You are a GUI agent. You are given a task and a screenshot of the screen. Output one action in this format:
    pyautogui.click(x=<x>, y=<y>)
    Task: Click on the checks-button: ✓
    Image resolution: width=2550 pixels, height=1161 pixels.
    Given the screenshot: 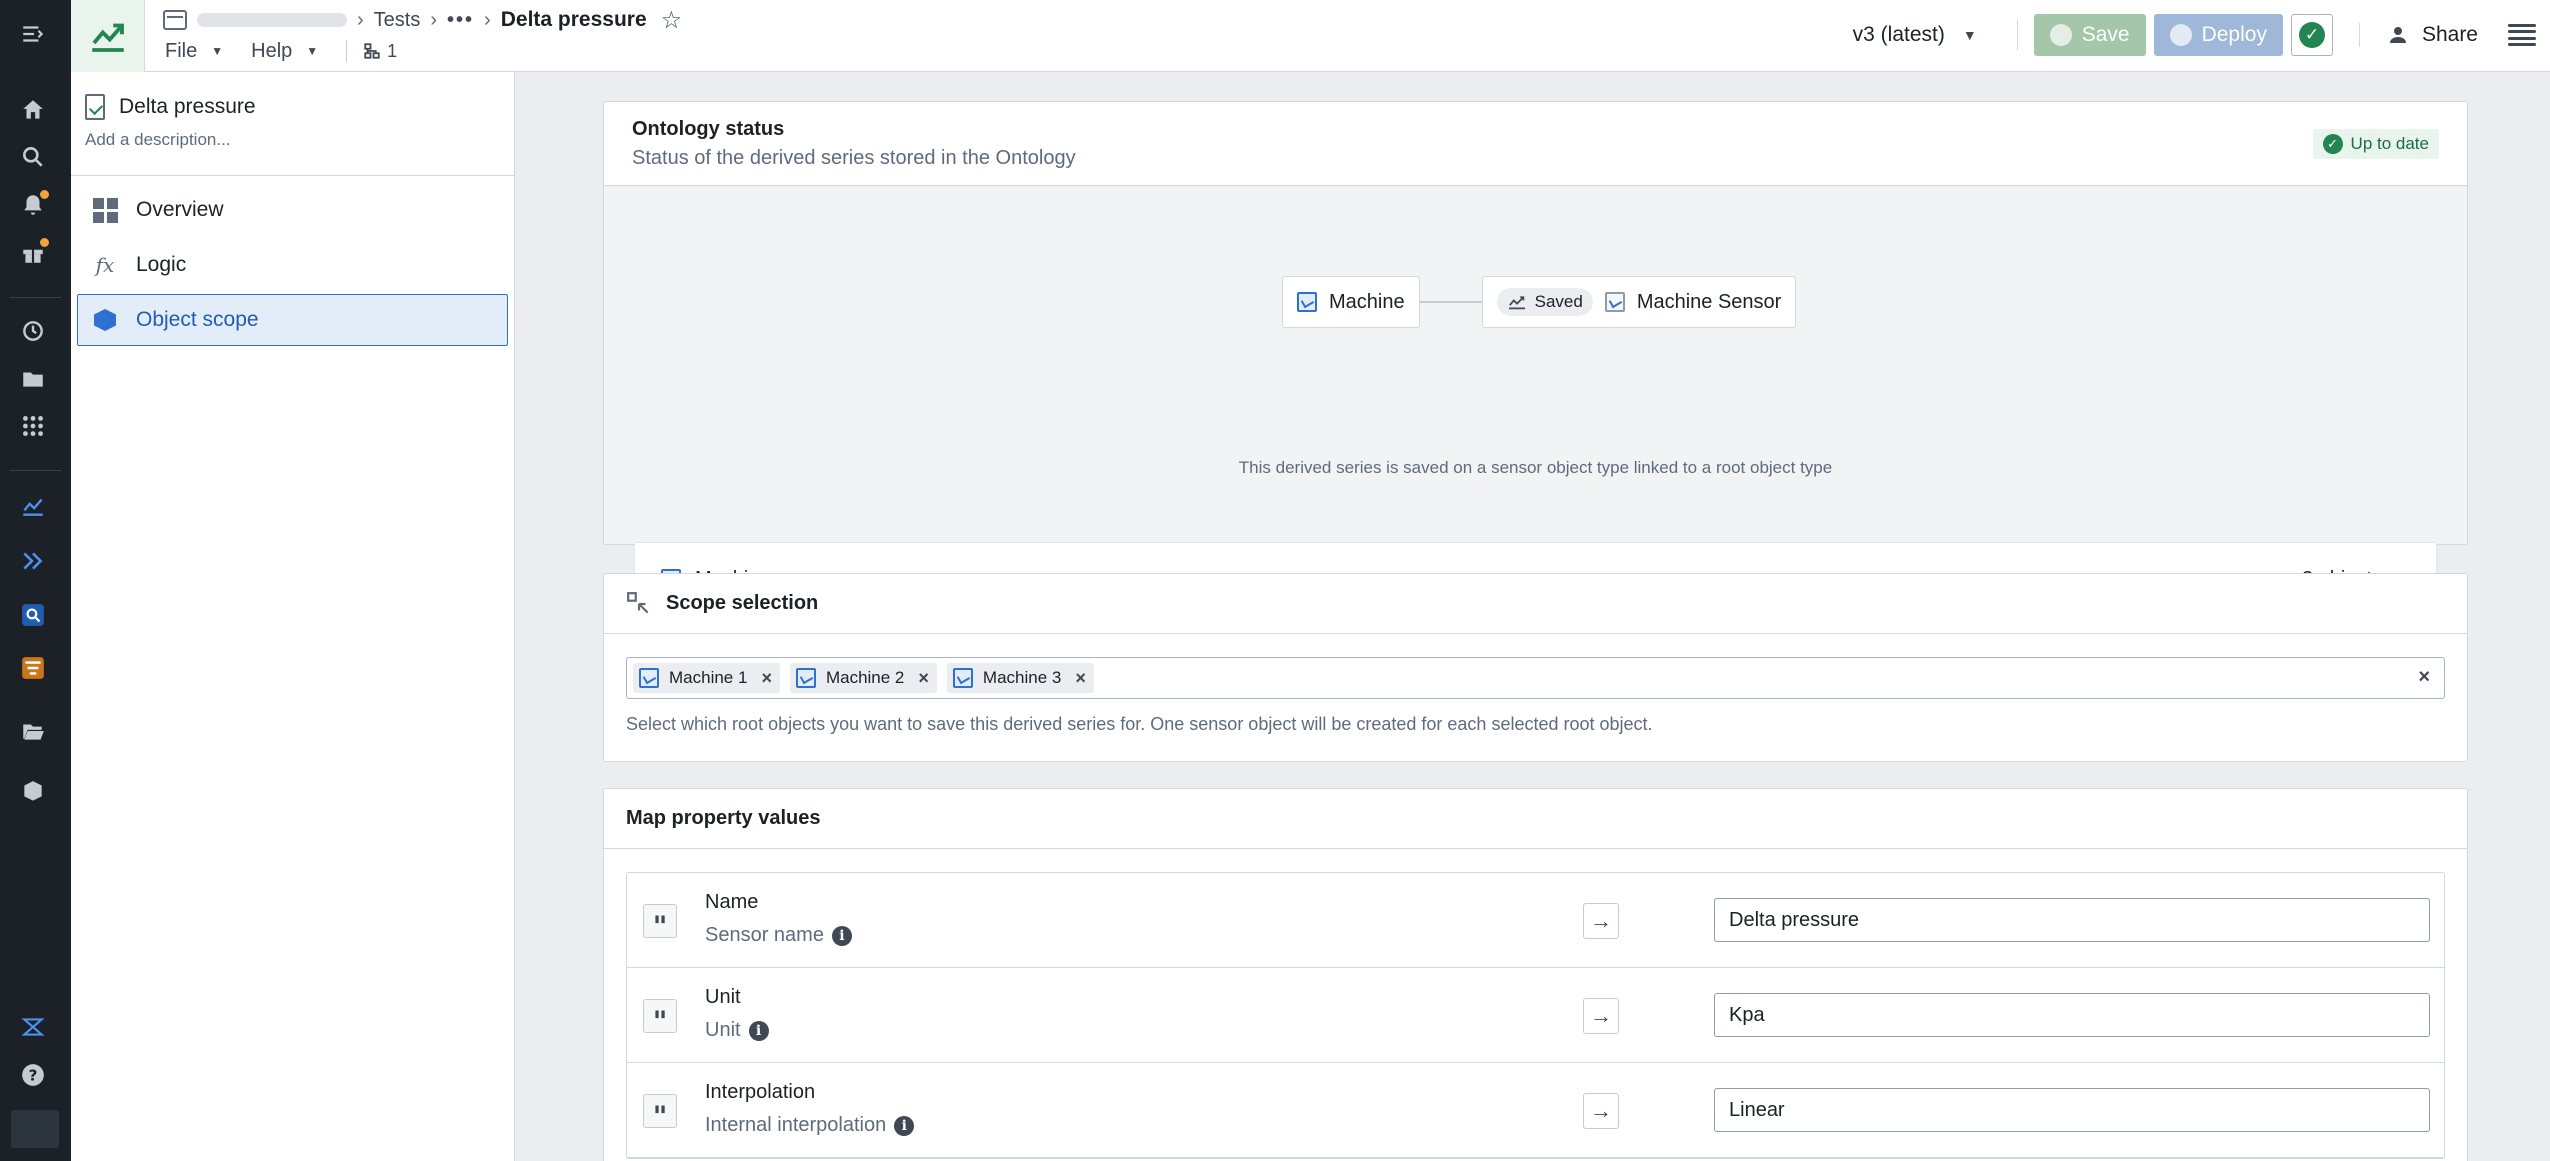 What is the action you would take?
    pyautogui.click(x=2311, y=35)
    